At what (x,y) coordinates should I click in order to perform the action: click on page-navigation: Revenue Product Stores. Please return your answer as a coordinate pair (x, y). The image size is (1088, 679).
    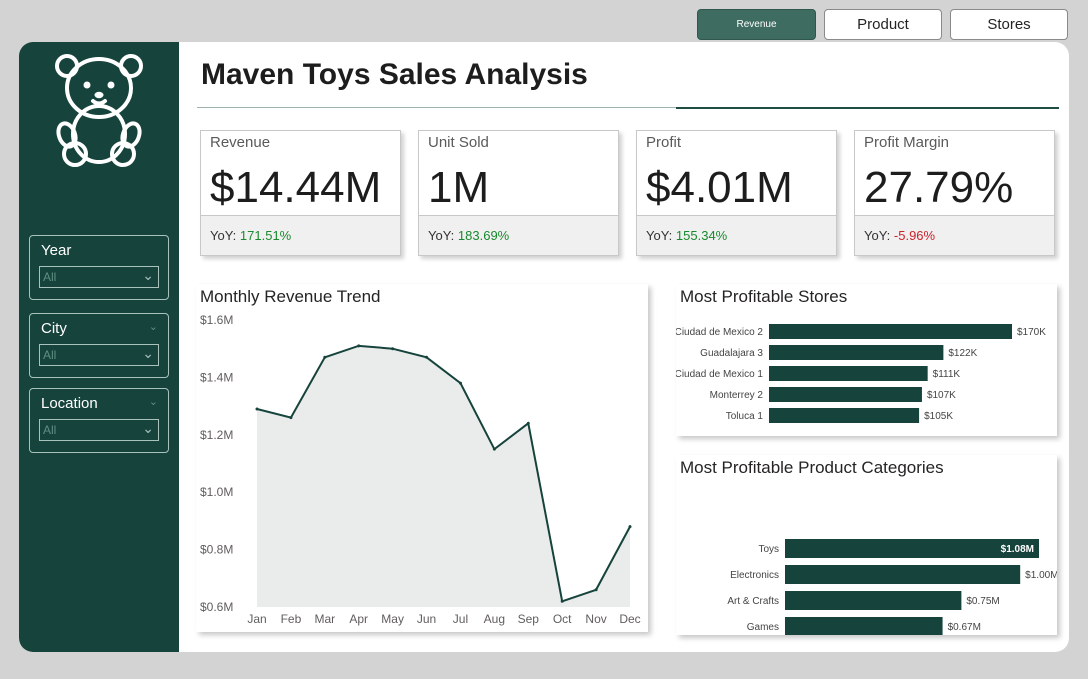
    Looking at the image, I should click on (882, 24).